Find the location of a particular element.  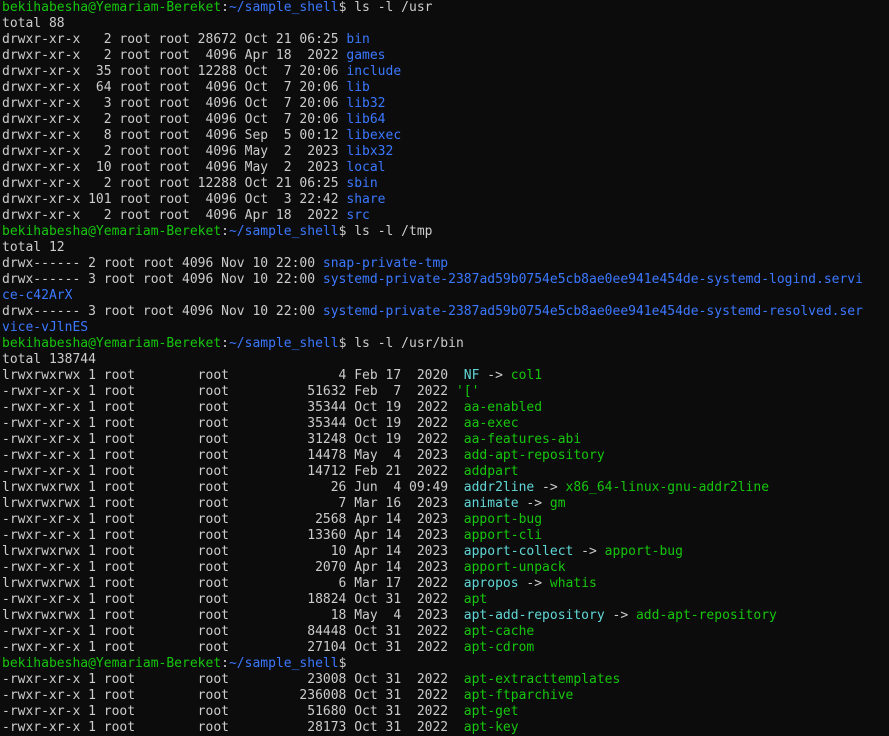

entry-name: apt-cdrom is located at coordinates (499, 647).